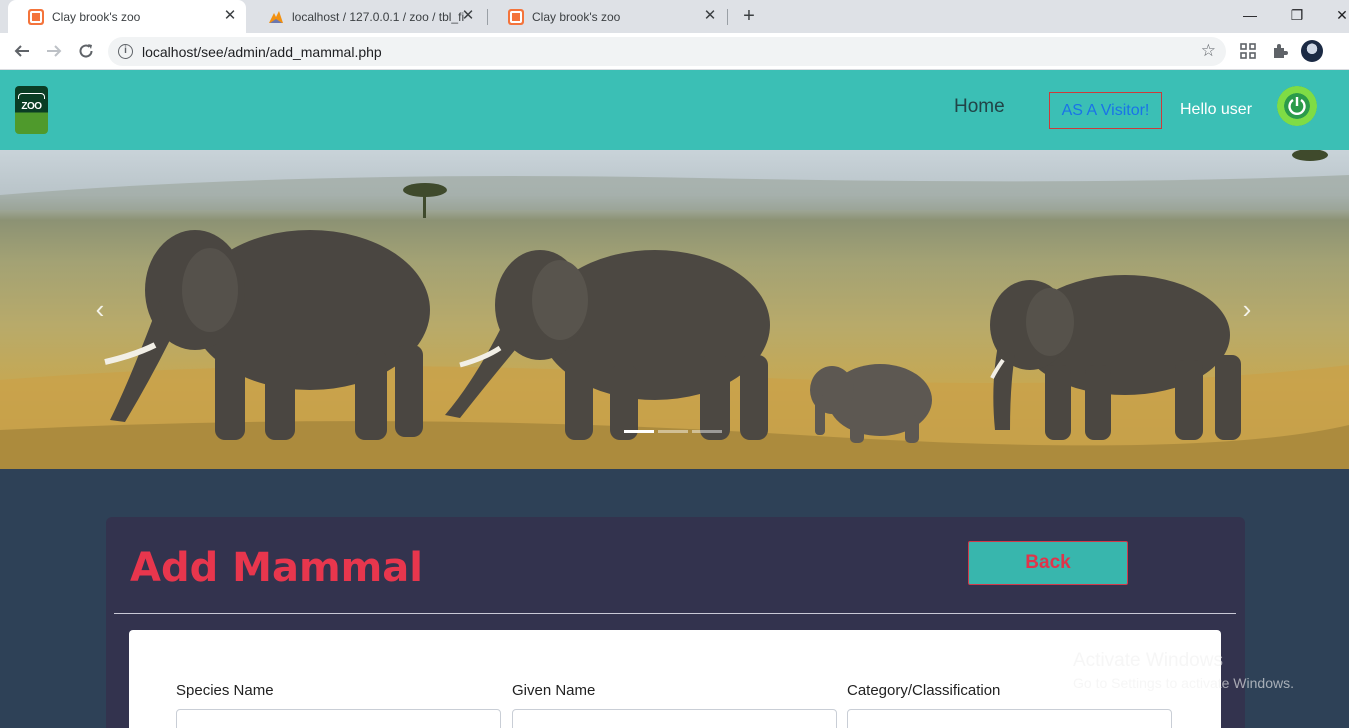 The height and width of the screenshot is (728, 1349). What do you see at coordinates (100, 309) in the screenshot?
I see `carousel-prev-icon: ‹` at bounding box center [100, 309].